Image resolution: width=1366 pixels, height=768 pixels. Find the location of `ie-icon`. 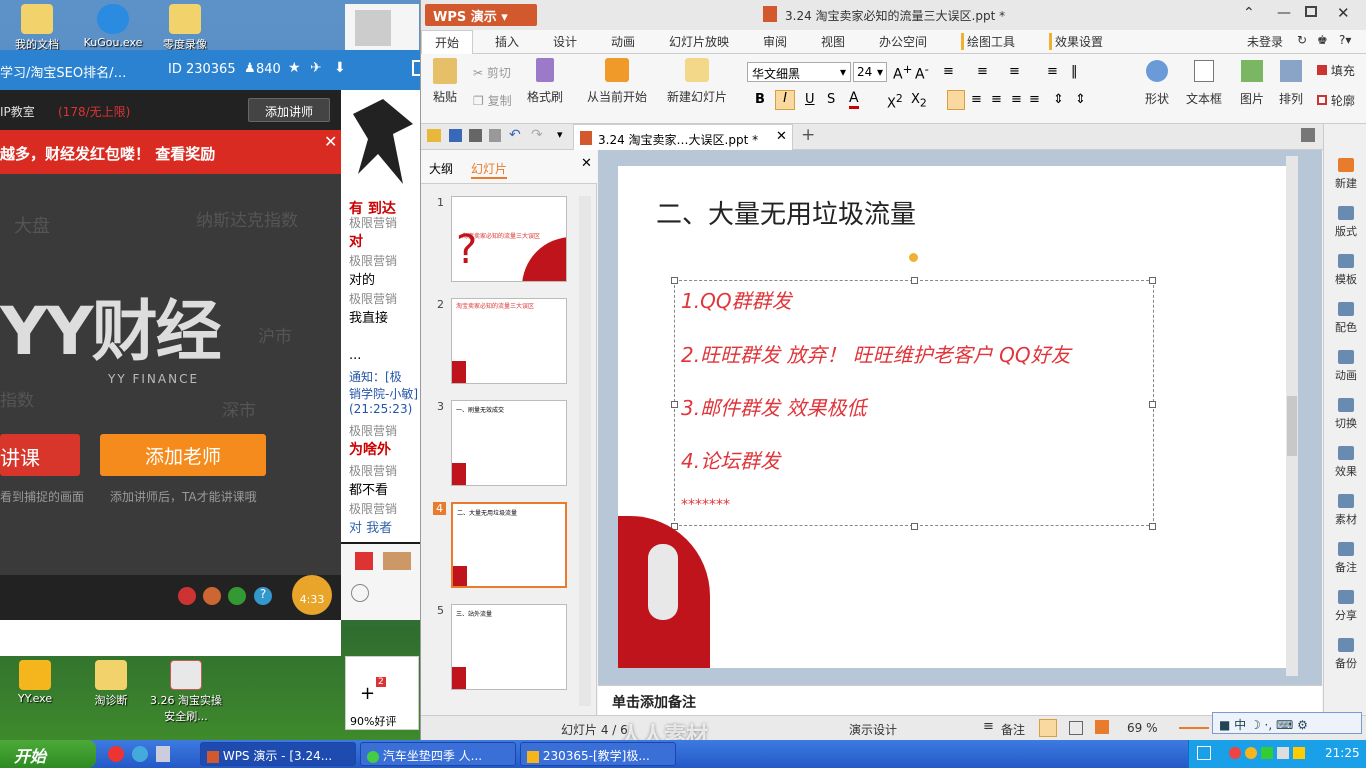

ie-icon is located at coordinates (140, 754).